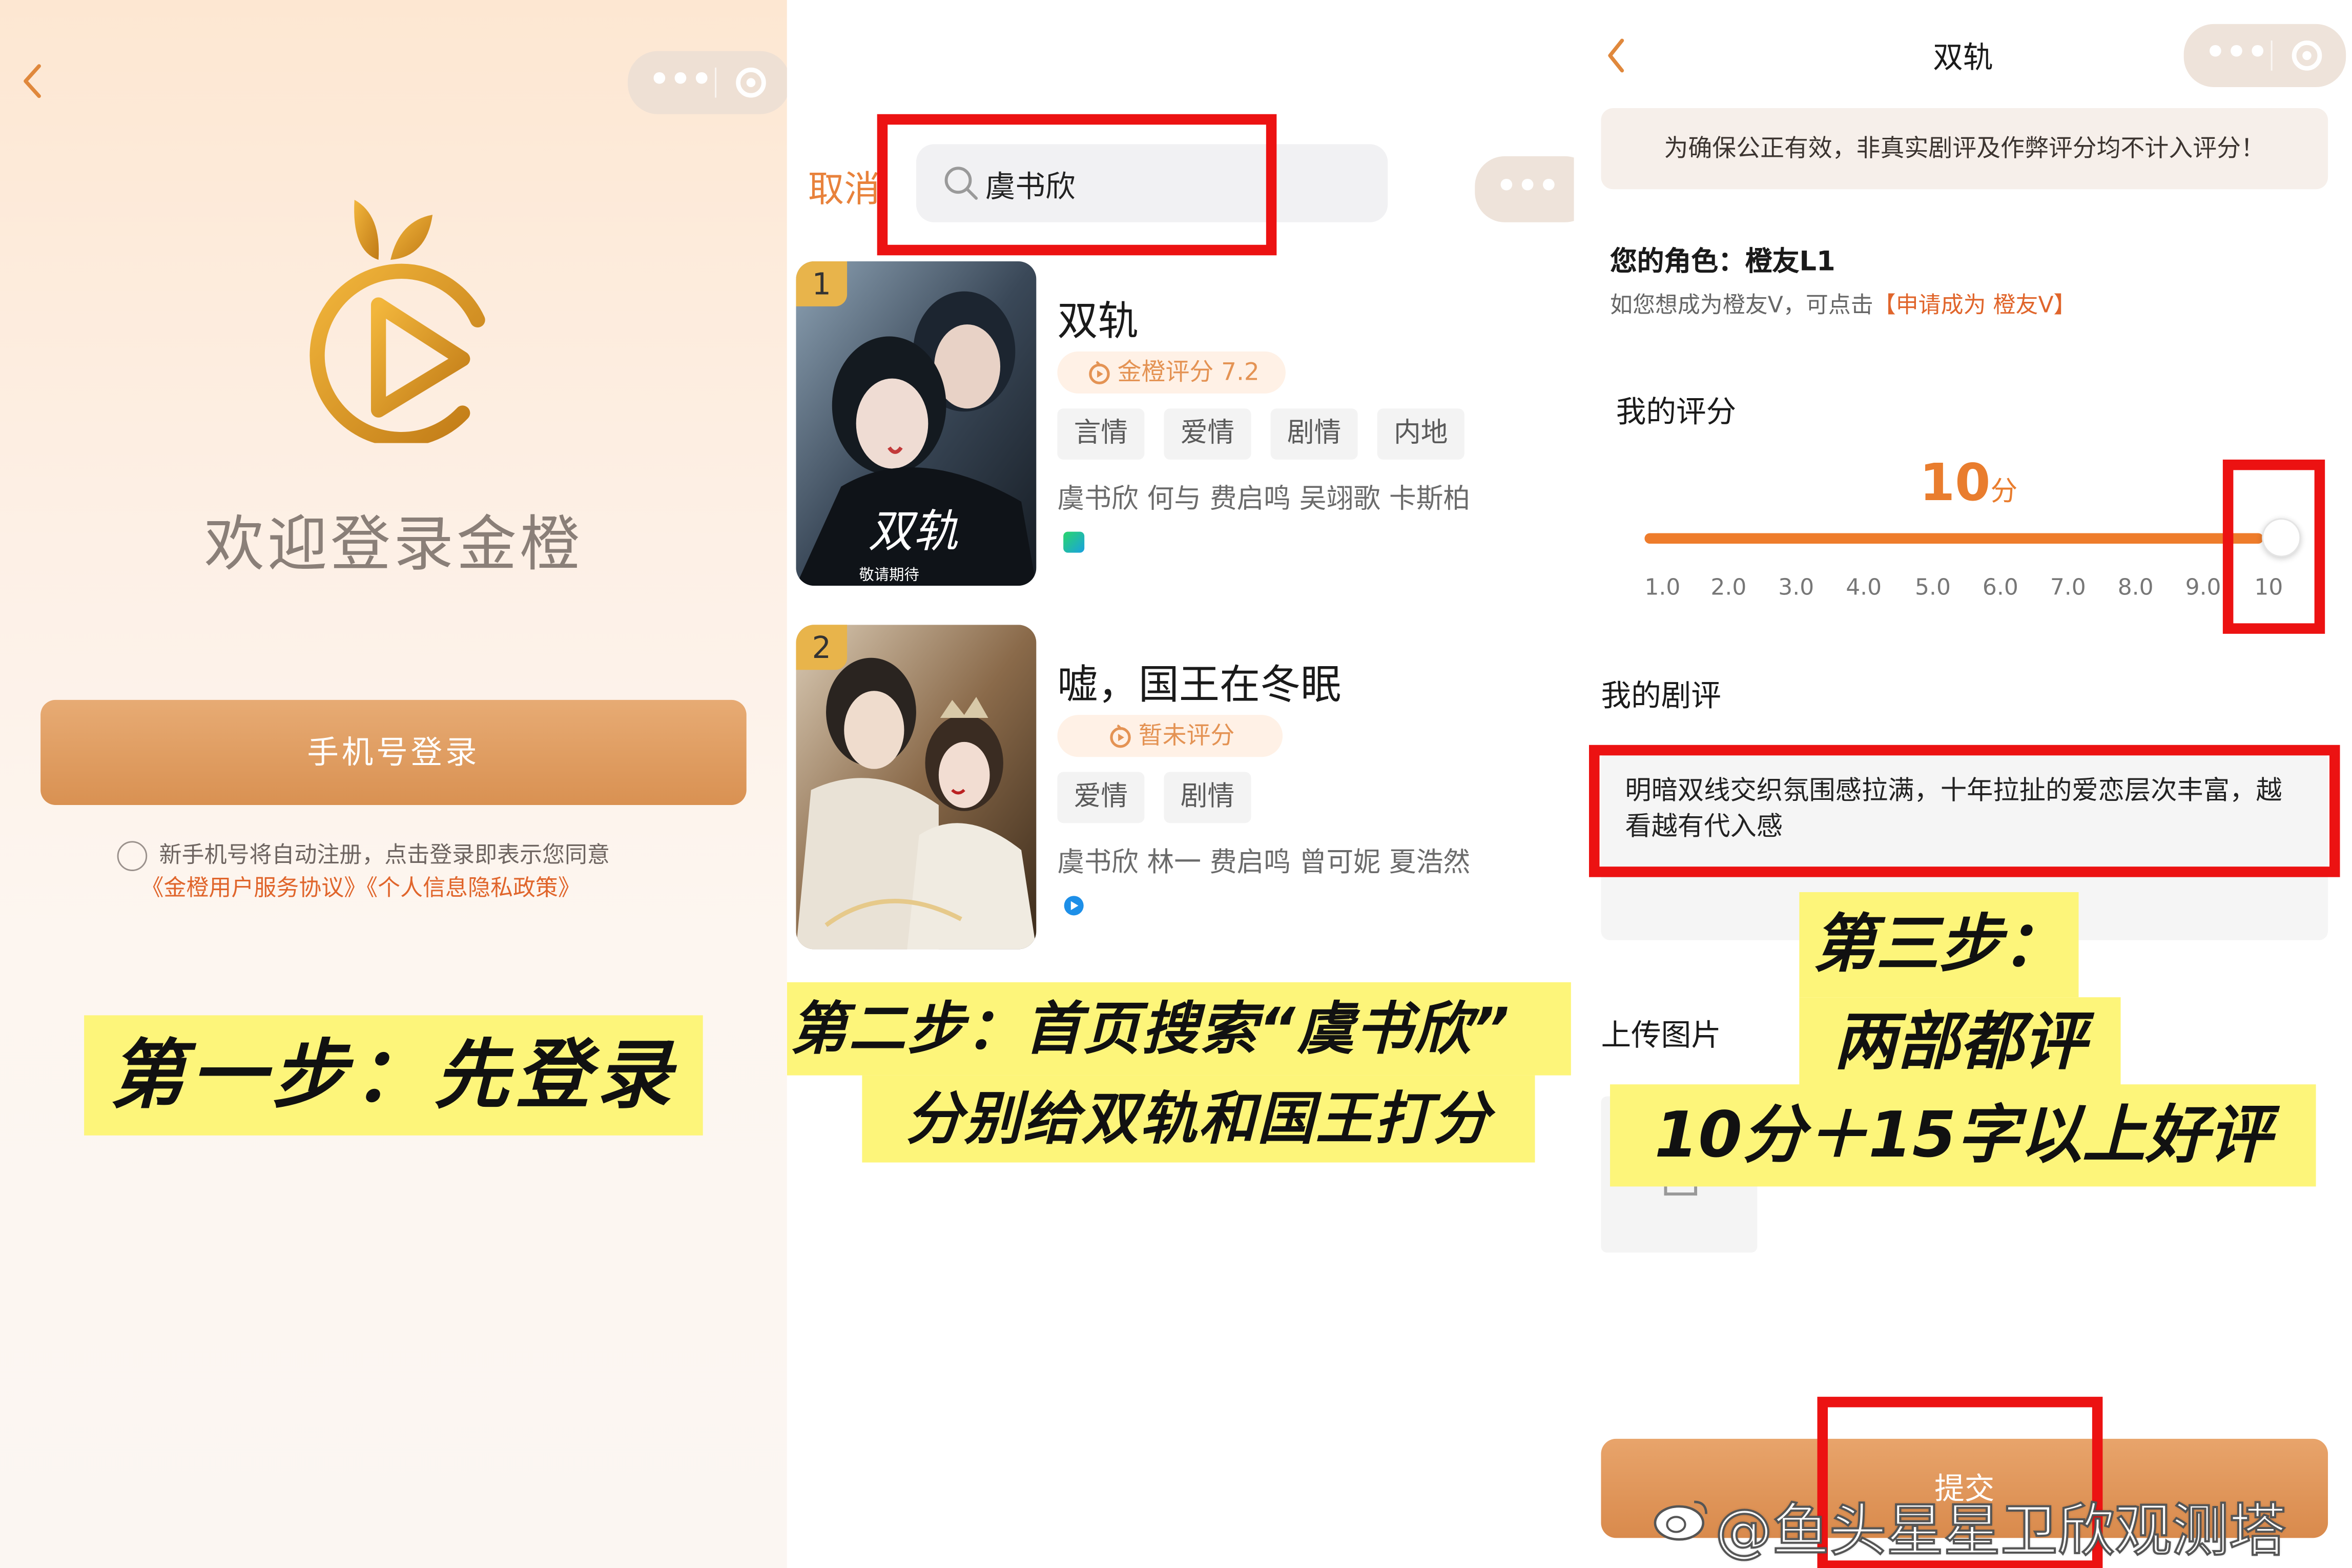 The height and width of the screenshot is (1568, 2352). I want to click on score-badge: 暂未评分, so click(1170, 736).